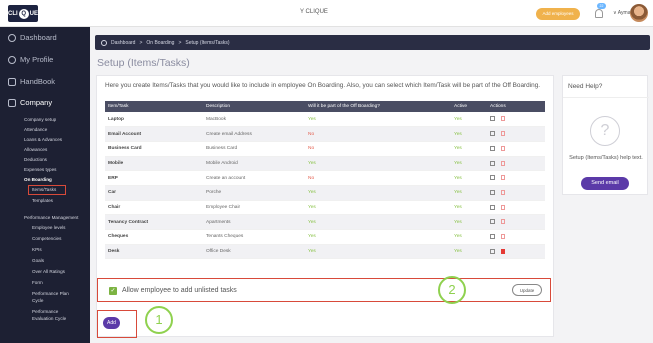 This screenshot has height=343, width=653. Describe the element at coordinates (38, 179) in the screenshot. I see `sidebar-item-on-boarding: On Boarding` at that location.